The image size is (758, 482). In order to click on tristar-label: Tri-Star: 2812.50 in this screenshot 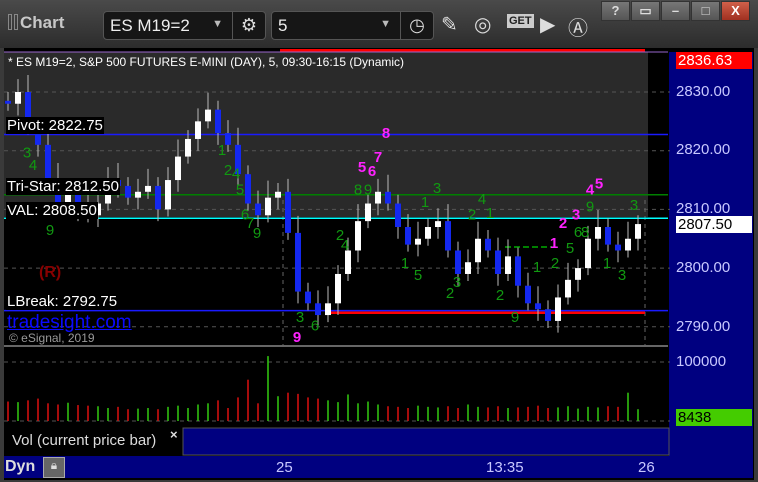, I will do `click(63, 186)`.